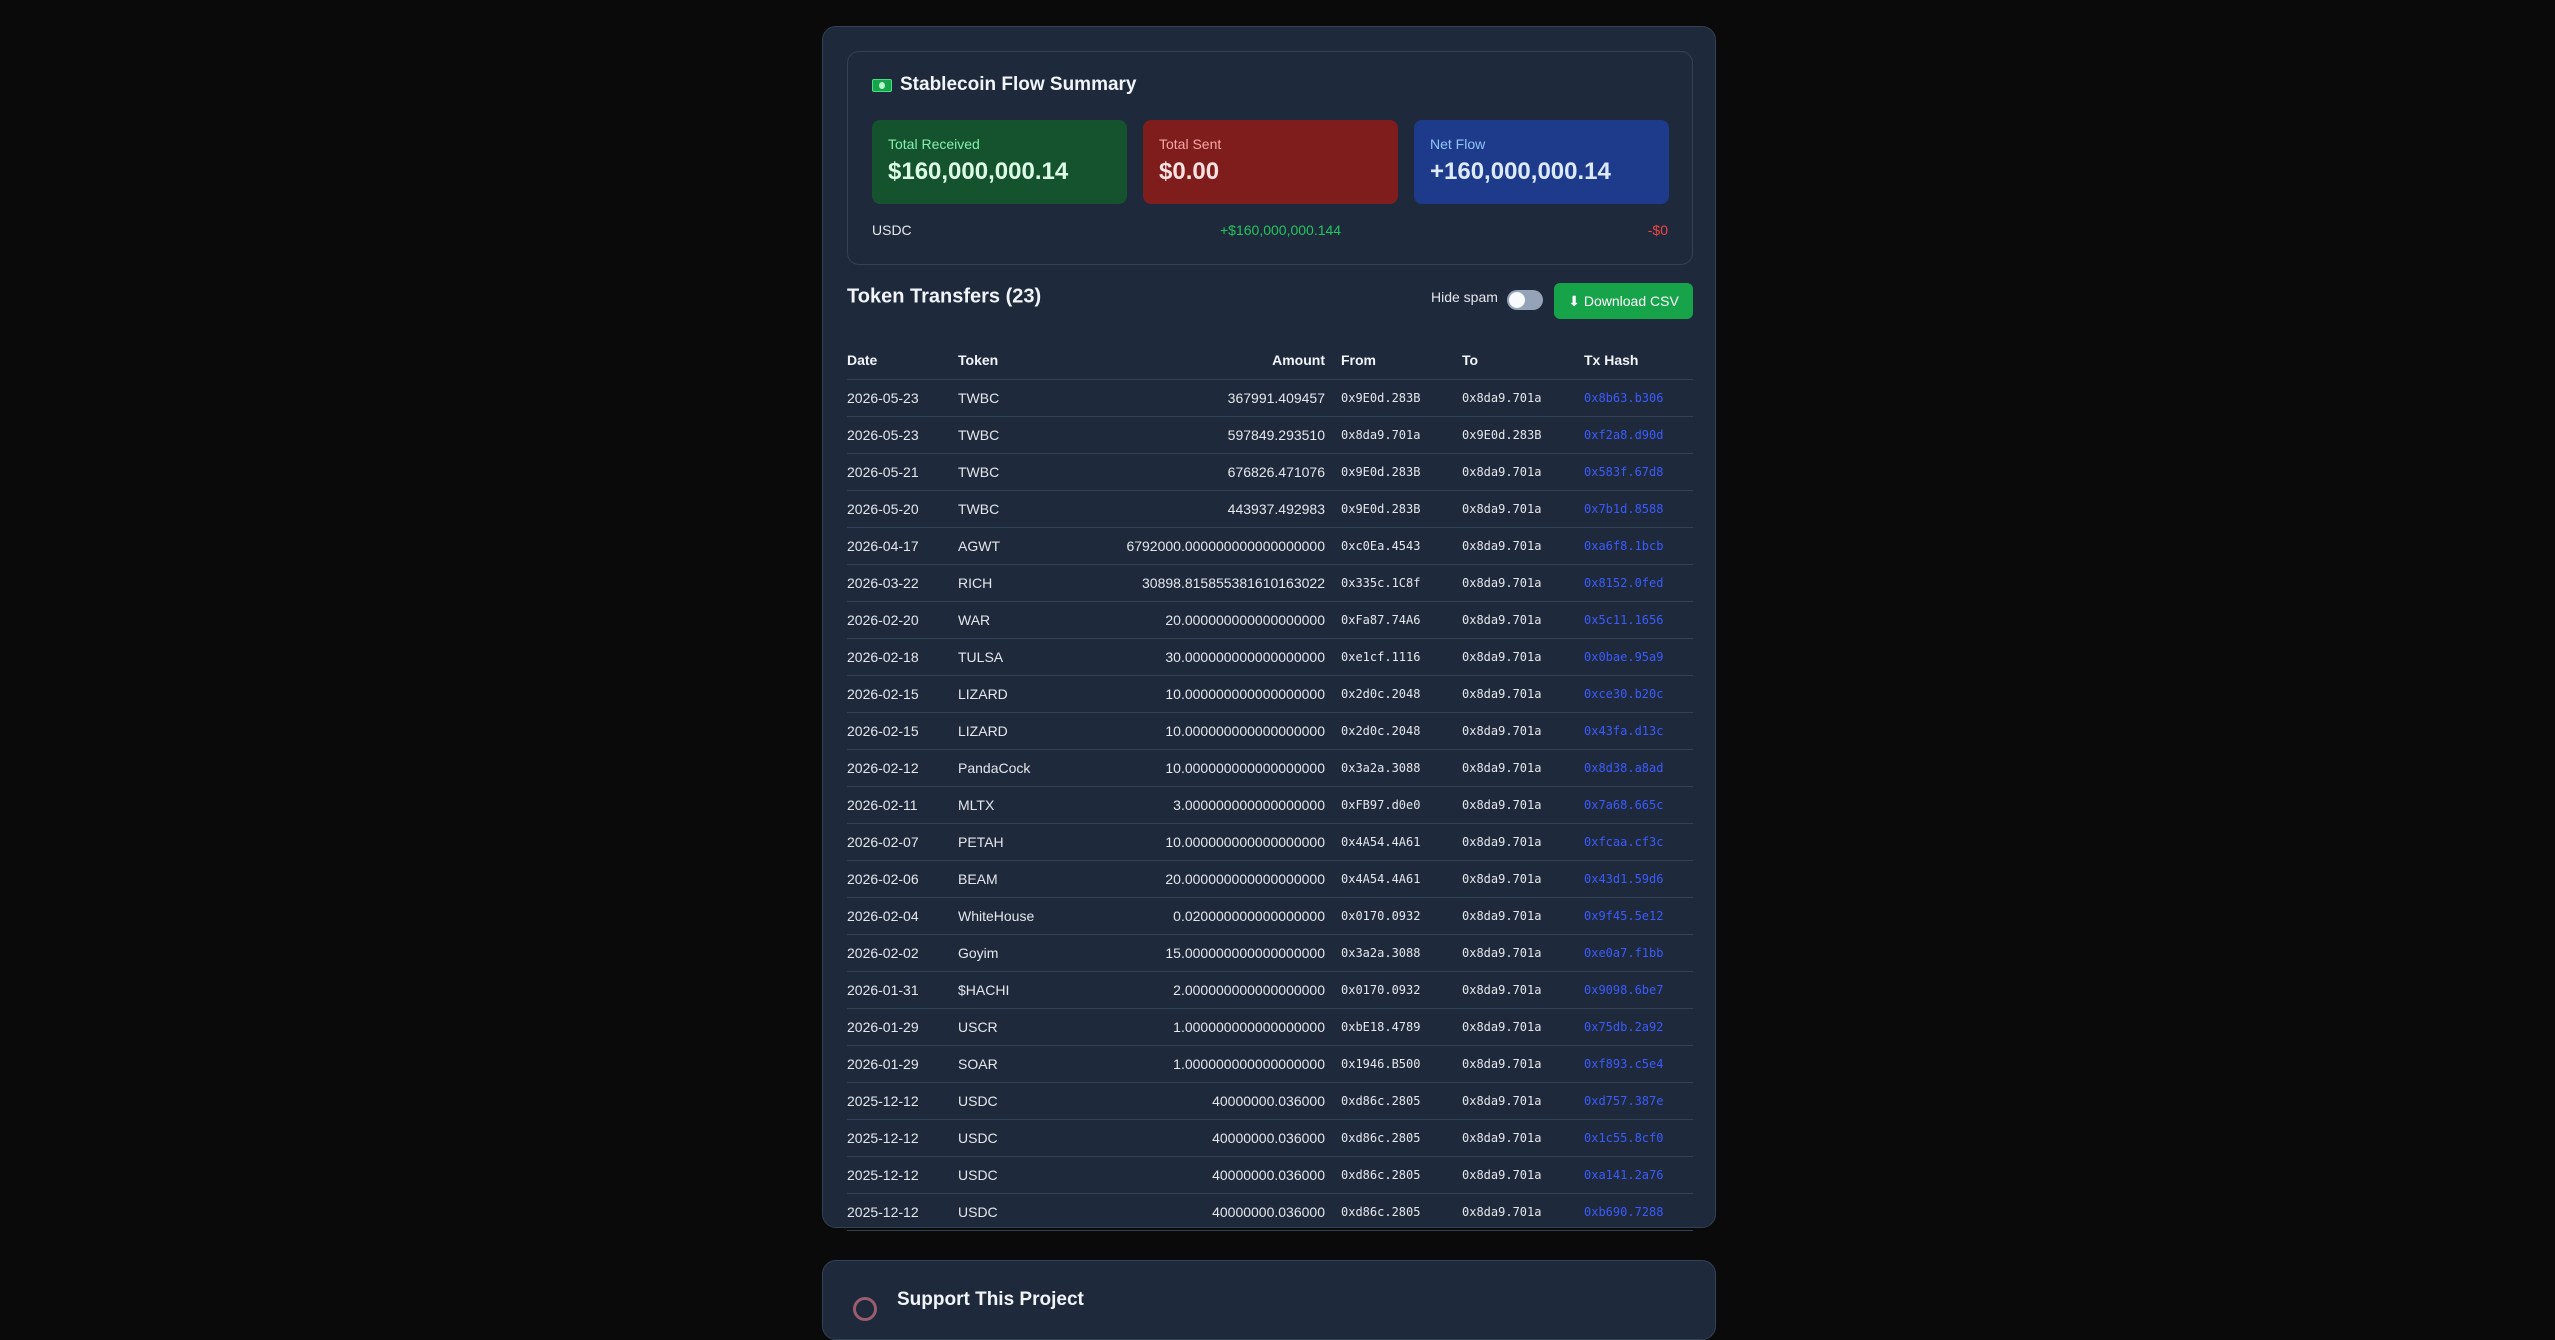 This screenshot has height=1340, width=2555. Describe the element at coordinates (1401, 805) in the screenshot. I see `cell-from-address: 0xFB97.d0e0` at that location.